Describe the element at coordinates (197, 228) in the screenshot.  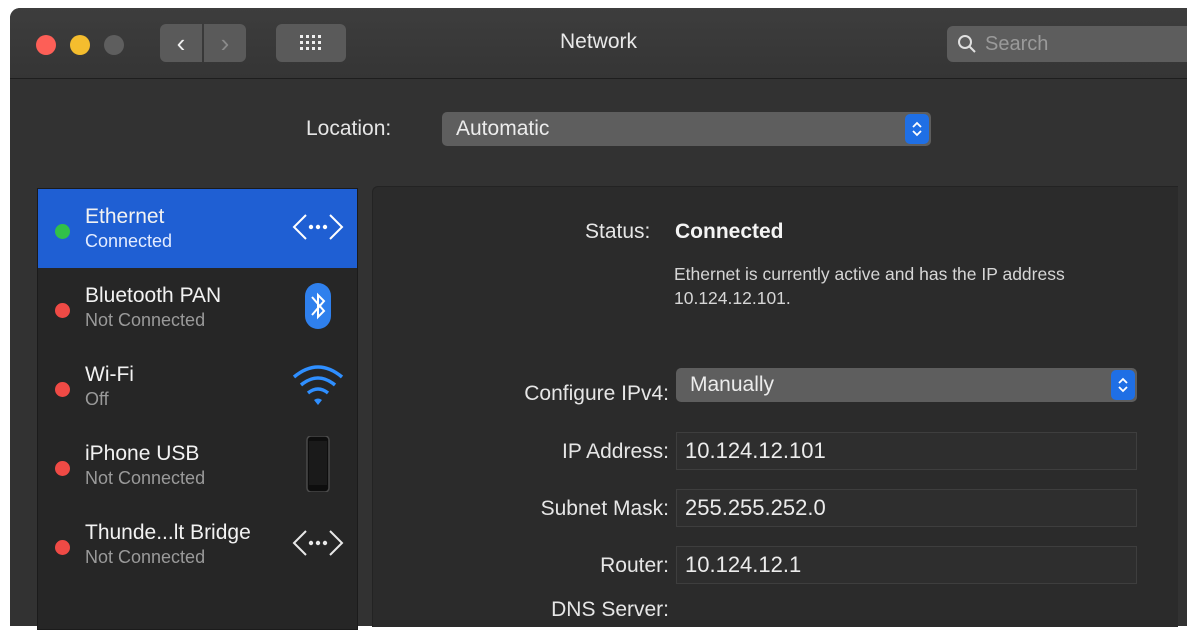
I see `service-item-ethernet: Ethernet Connected` at that location.